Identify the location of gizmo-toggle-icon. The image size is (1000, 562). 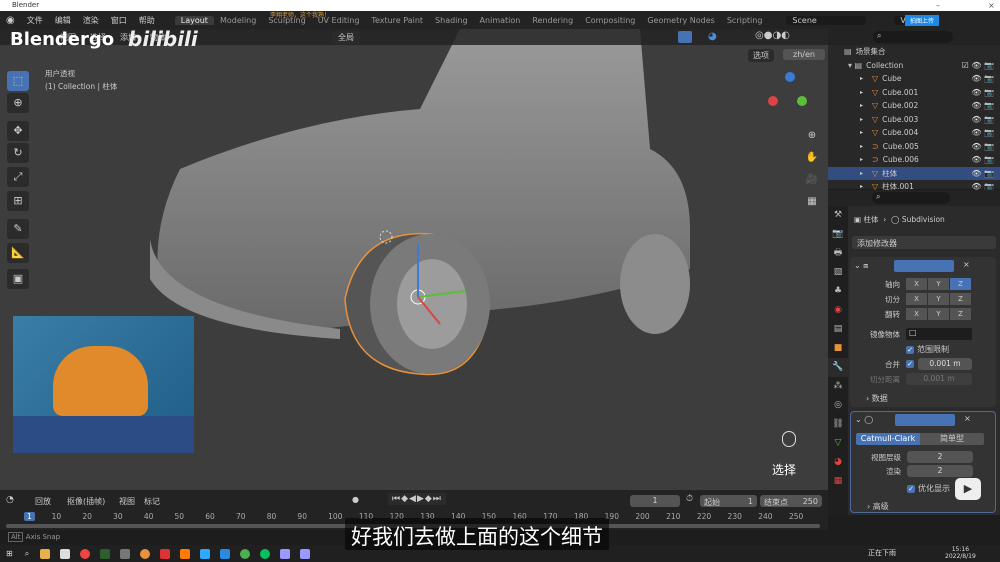
(685, 37).